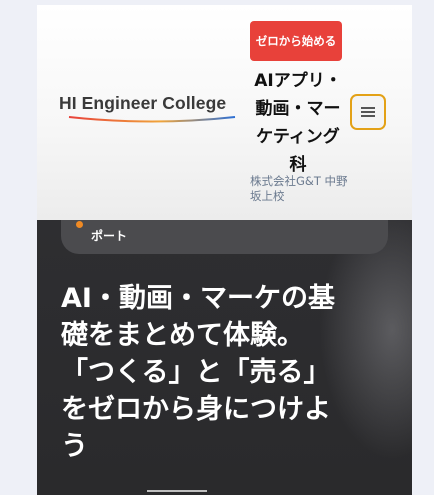 The image size is (434, 495). I want to click on hero-heading-line: をゼロから身につけよ, so click(196, 409).